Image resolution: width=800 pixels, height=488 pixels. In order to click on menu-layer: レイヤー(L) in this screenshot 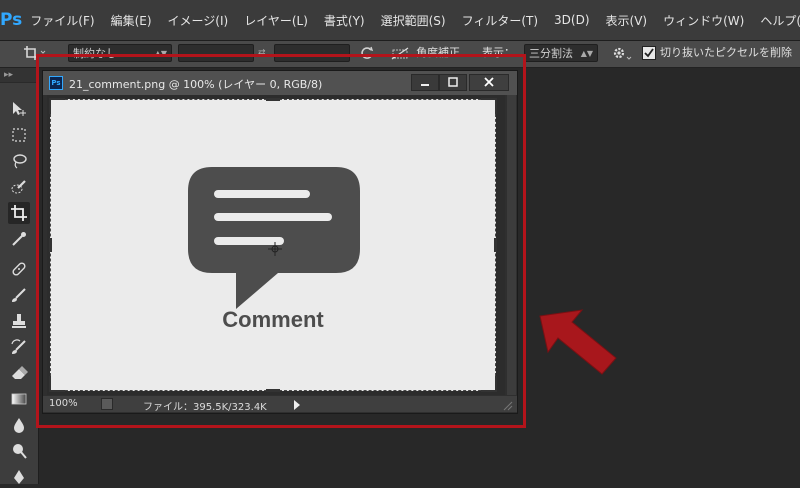, I will do `click(276, 20)`.